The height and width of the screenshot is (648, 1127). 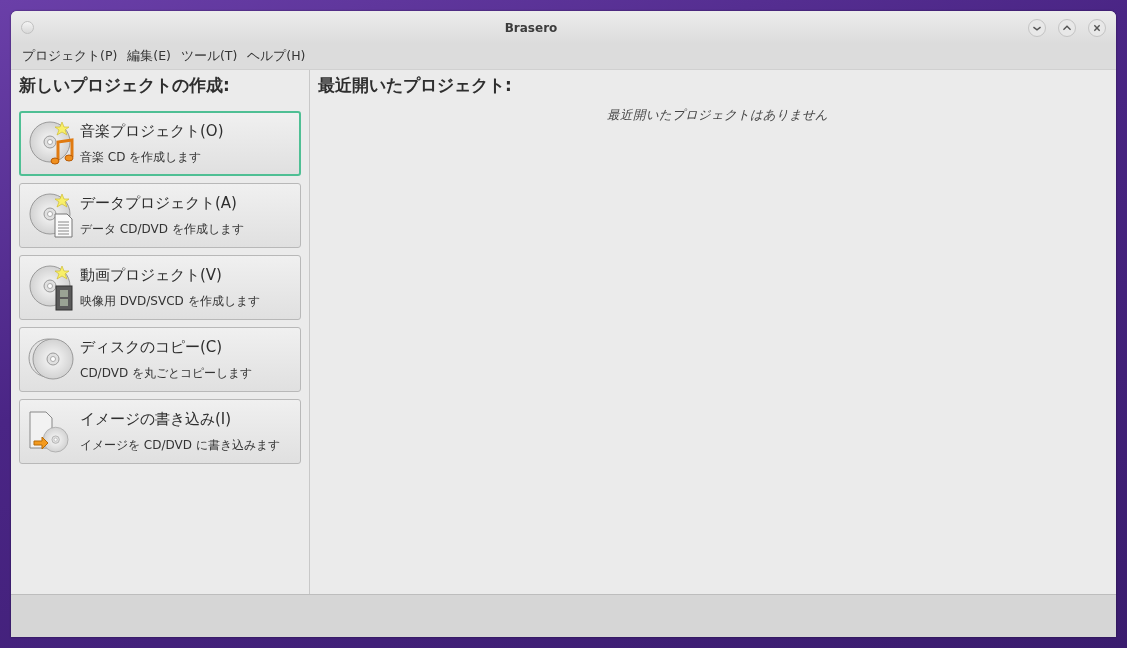 What do you see at coordinates (276, 56) in the screenshot?
I see `menu-item: ヘルプ(H)` at bounding box center [276, 56].